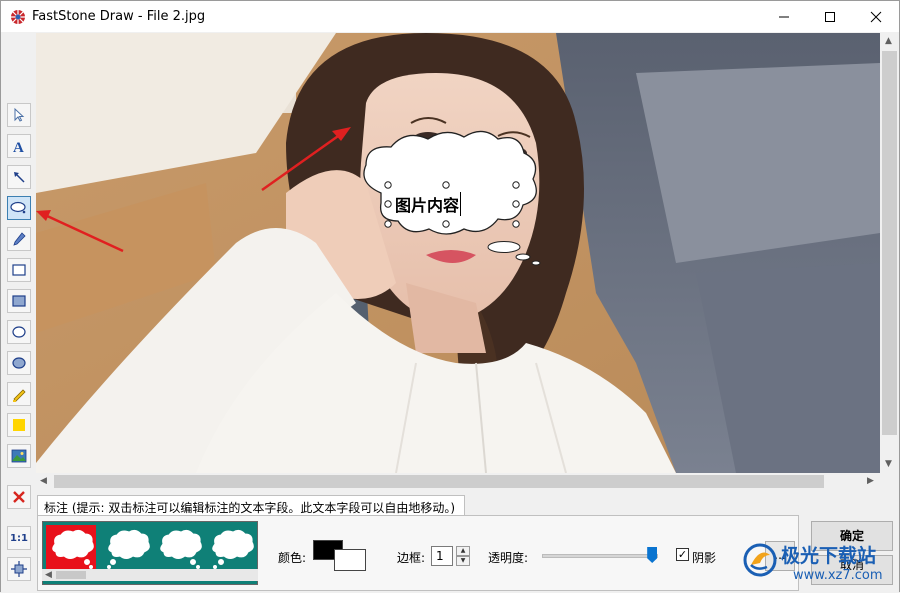 This screenshot has width=900, height=593. I want to click on text-tool-button: A, so click(19, 146).